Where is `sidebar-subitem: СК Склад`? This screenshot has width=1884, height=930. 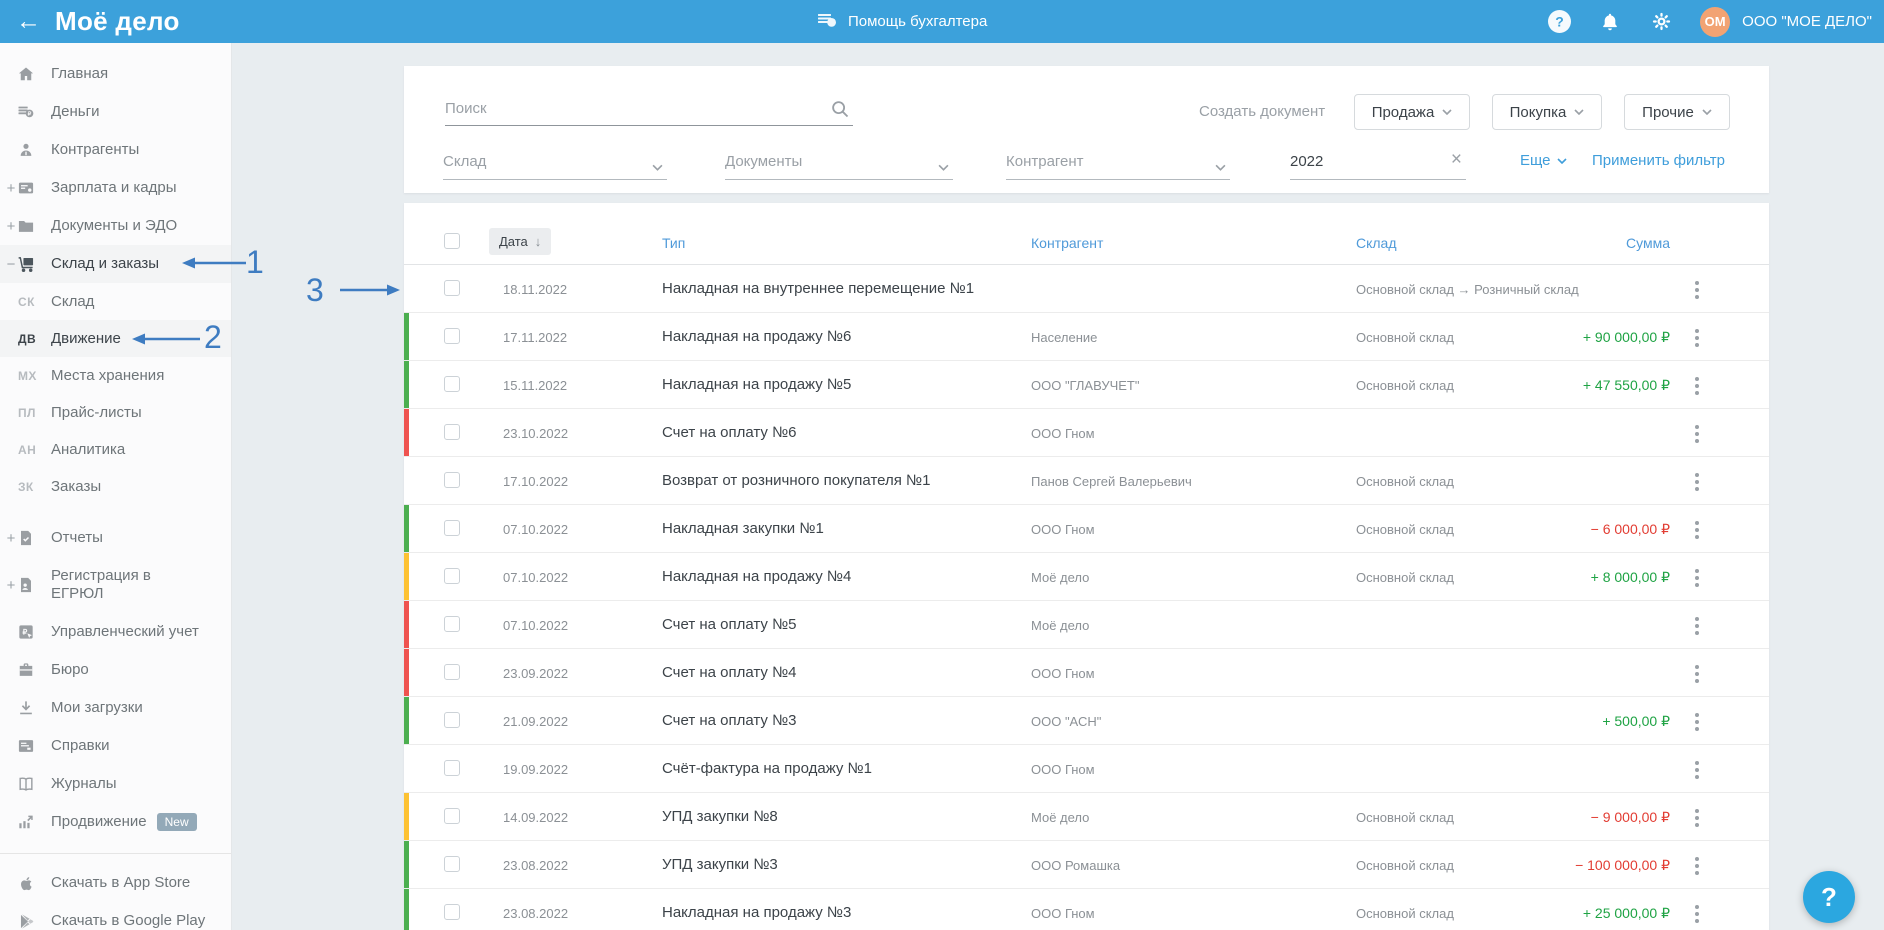
sidebar-subitem: СК Склад is located at coordinates (115, 301).